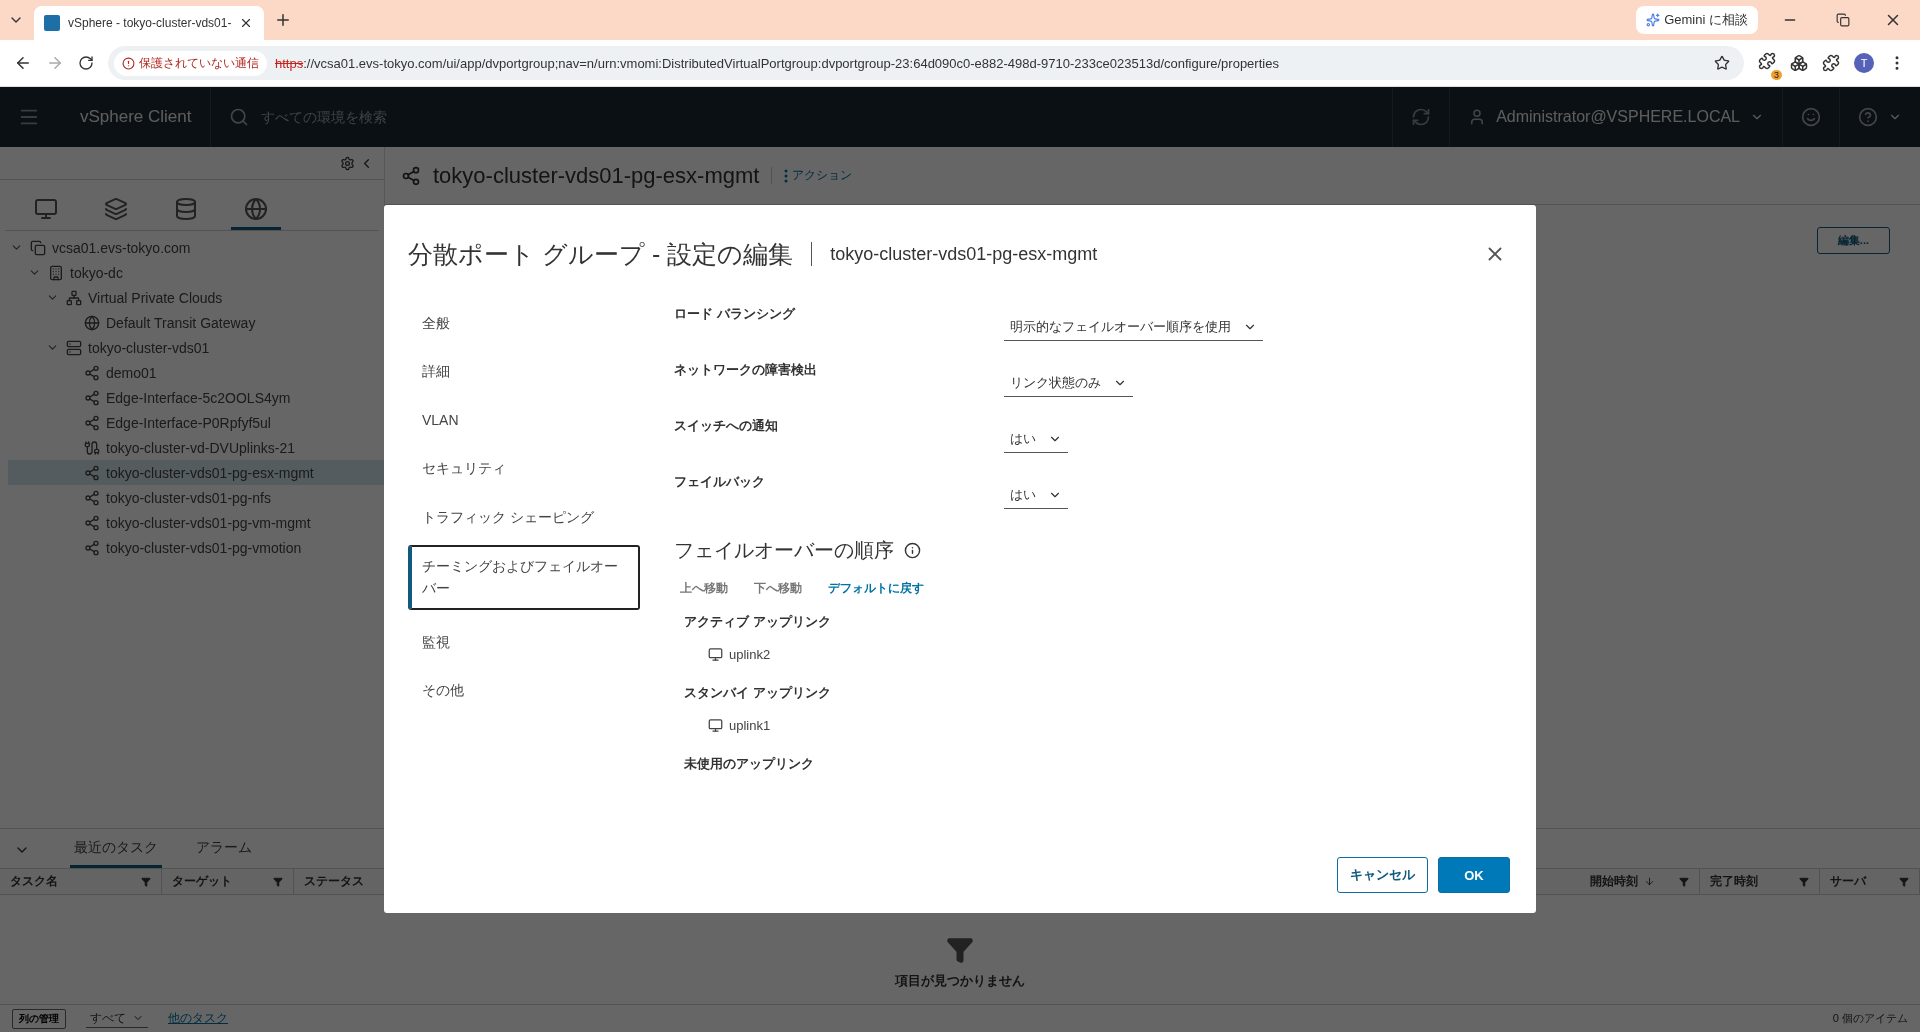  Describe the element at coordinates (196, 522) in the screenshot. I see `tree-item: tokyo-cluster-vds01-pg-vm-mgmt` at that location.